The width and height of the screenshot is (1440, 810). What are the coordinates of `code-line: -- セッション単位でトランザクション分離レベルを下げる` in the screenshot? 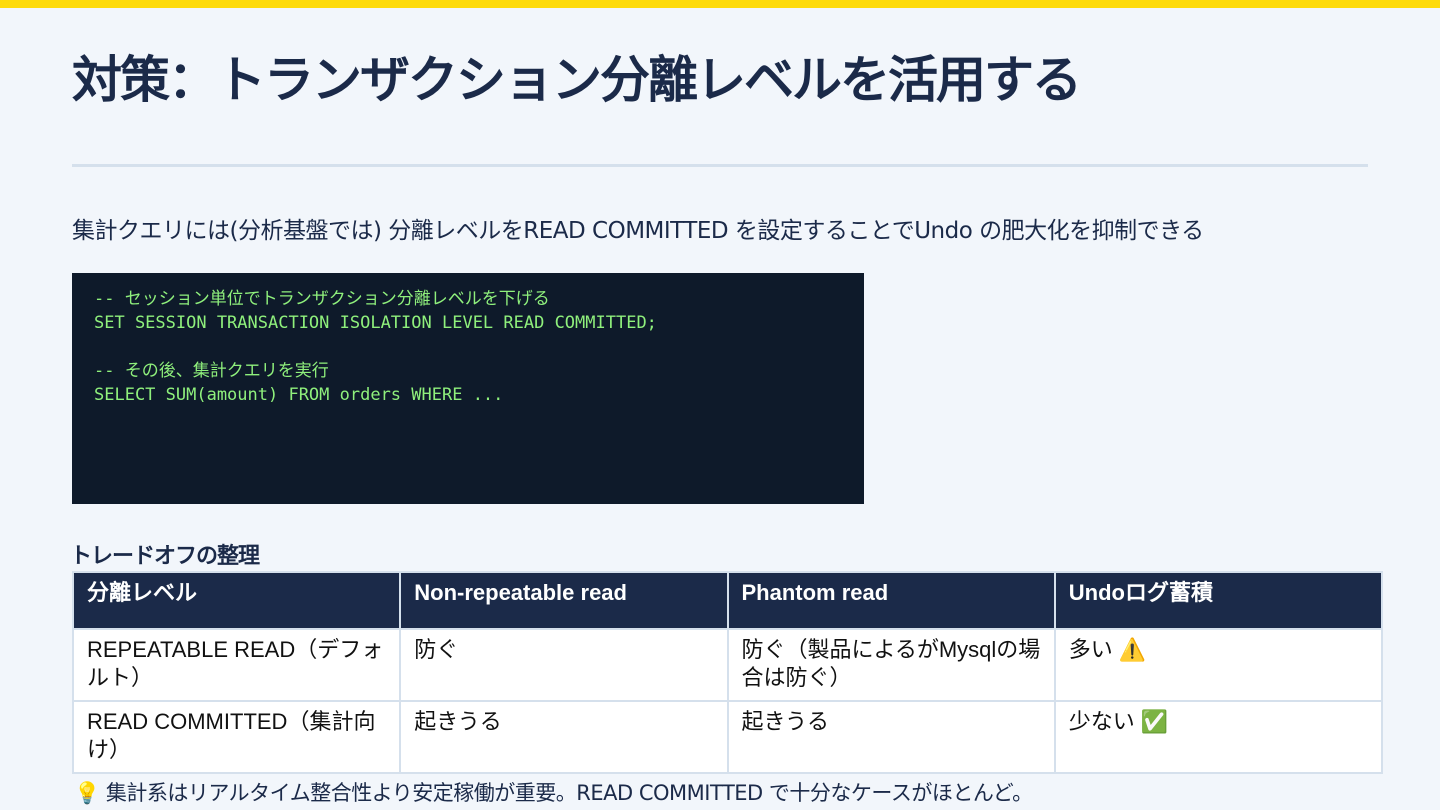 It's located at (322, 299).